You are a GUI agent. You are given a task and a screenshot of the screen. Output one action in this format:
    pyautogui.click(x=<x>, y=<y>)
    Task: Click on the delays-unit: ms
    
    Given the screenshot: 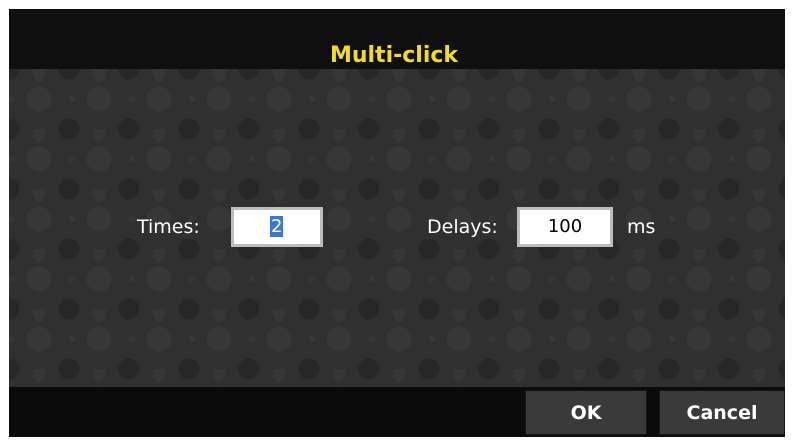 What is the action you would take?
    pyautogui.click(x=641, y=227)
    